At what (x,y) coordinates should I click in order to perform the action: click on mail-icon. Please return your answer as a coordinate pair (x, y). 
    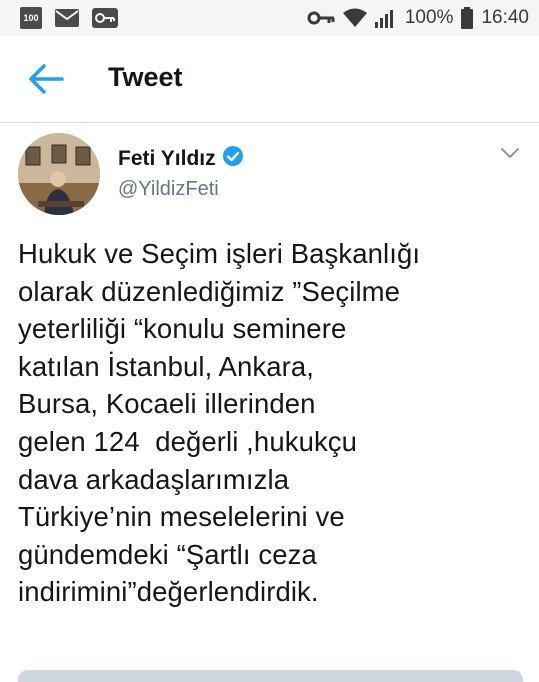
    Looking at the image, I should click on (67, 18).